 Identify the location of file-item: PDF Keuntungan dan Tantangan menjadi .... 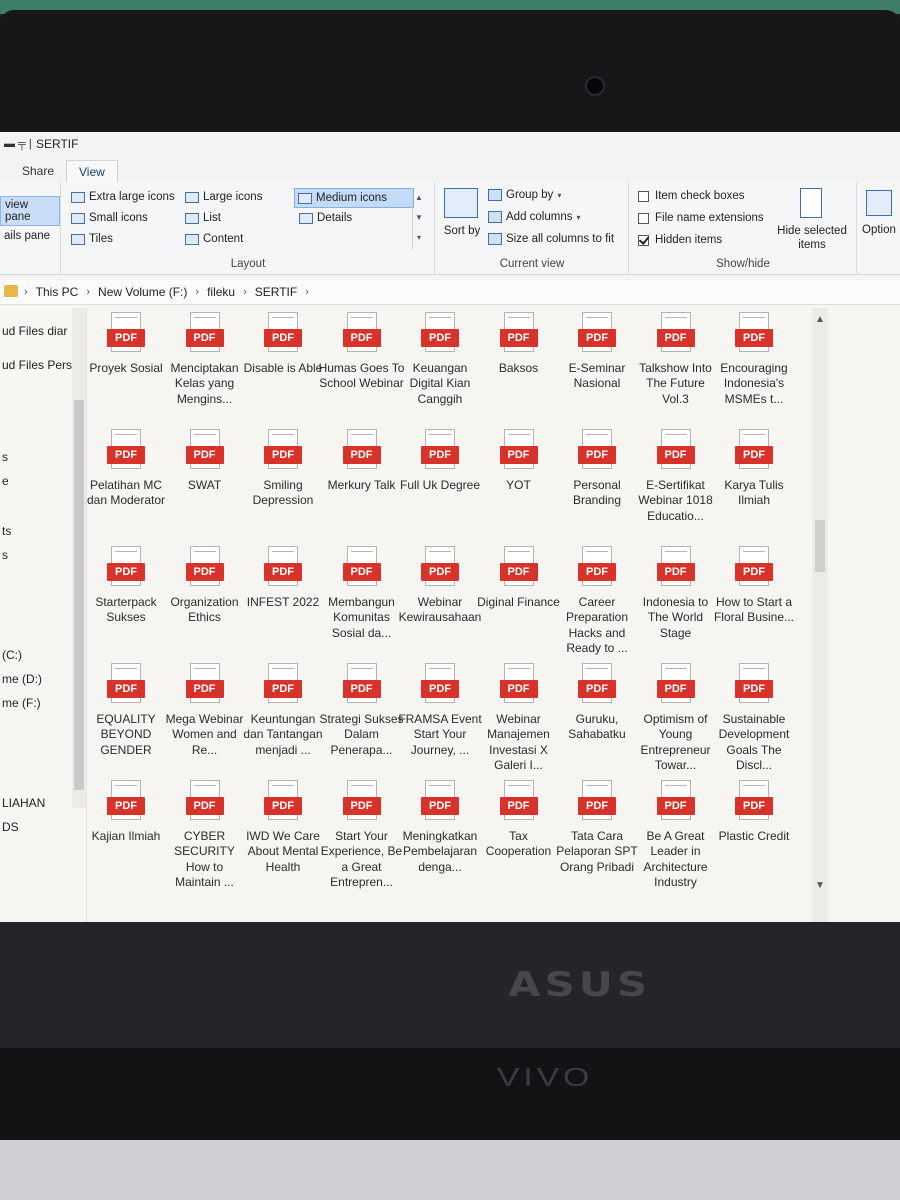
(283, 710).